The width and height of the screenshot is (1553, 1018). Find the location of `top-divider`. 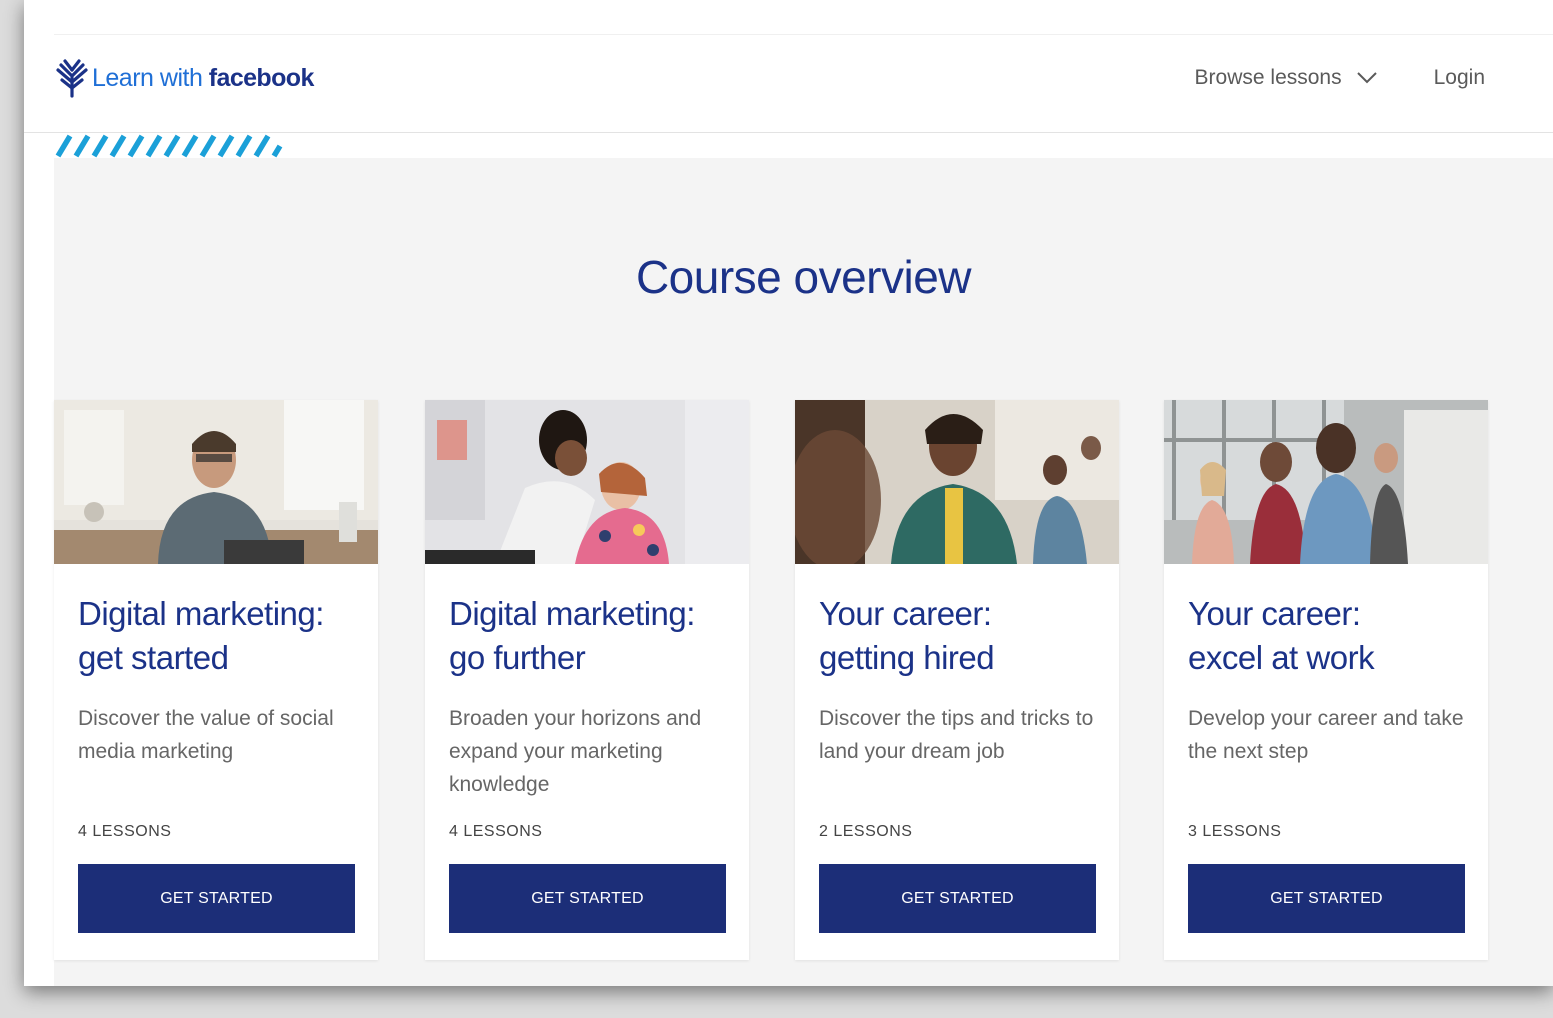

top-divider is located at coordinates (803, 34).